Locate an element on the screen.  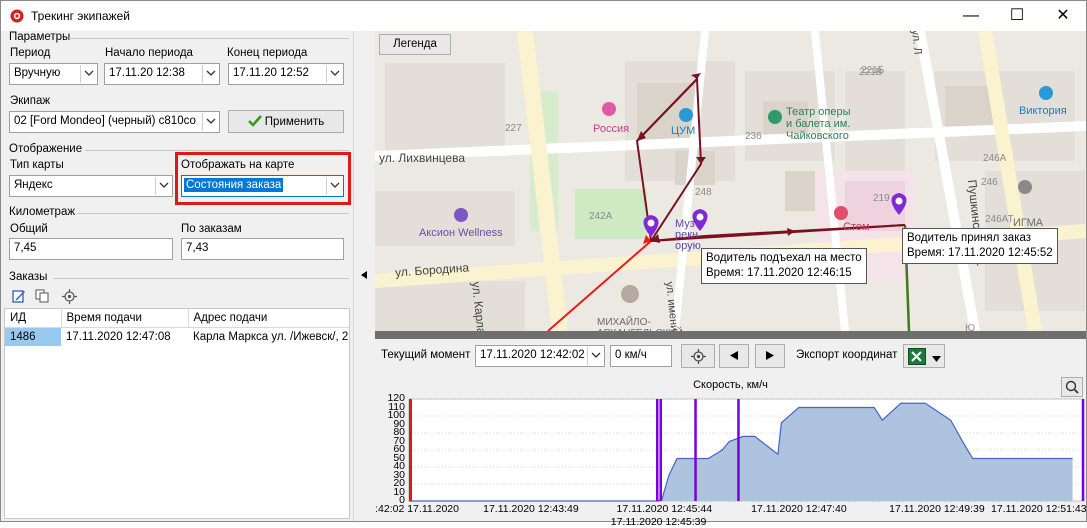
place-museum: Муз рекн орую is located at coordinates (688, 235).